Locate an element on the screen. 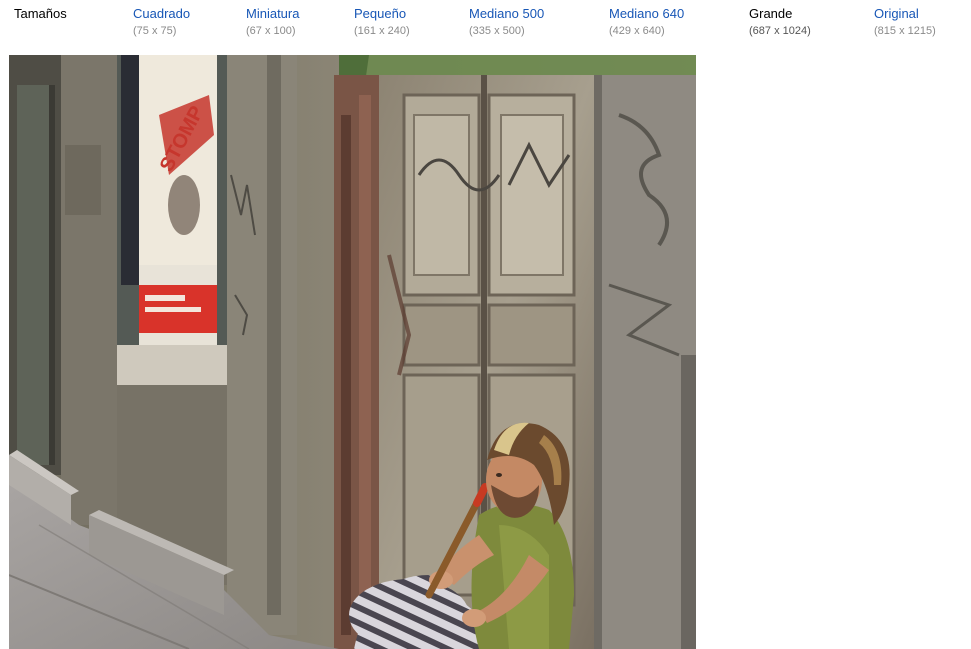  size-option-mediano-640: Mediano 640 (429 x 640) is located at coordinates (646, 22).